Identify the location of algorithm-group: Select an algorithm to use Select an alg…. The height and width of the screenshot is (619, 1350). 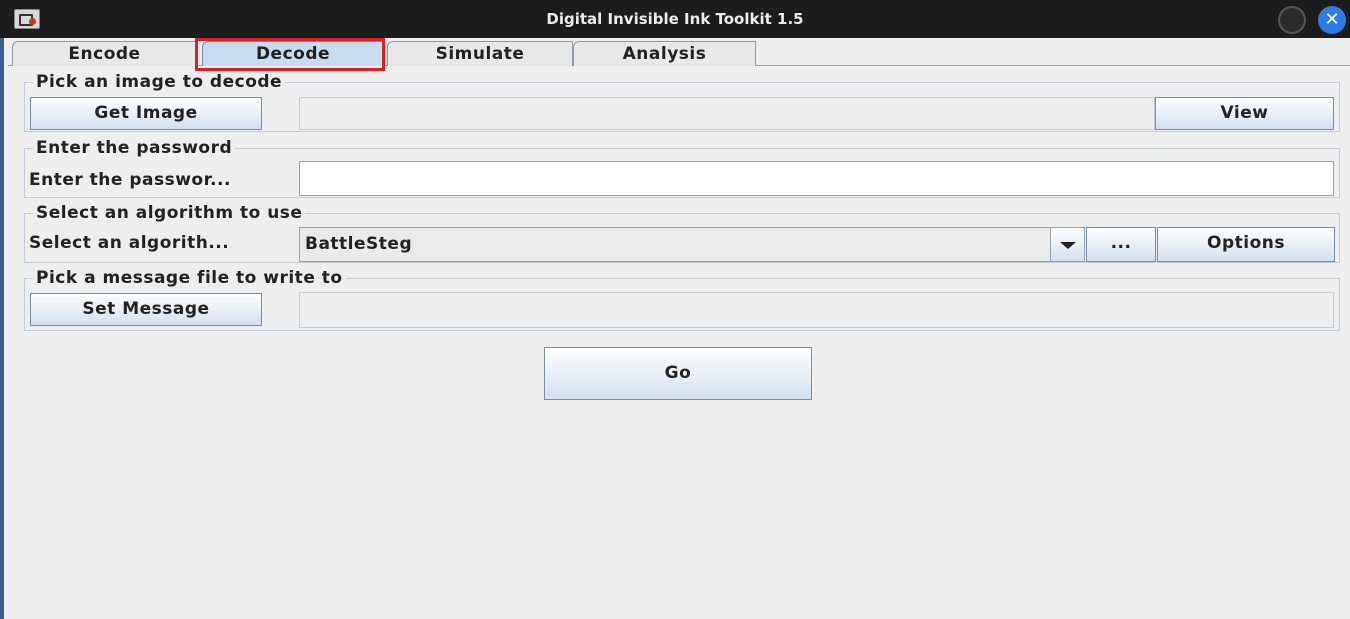
(682, 233).